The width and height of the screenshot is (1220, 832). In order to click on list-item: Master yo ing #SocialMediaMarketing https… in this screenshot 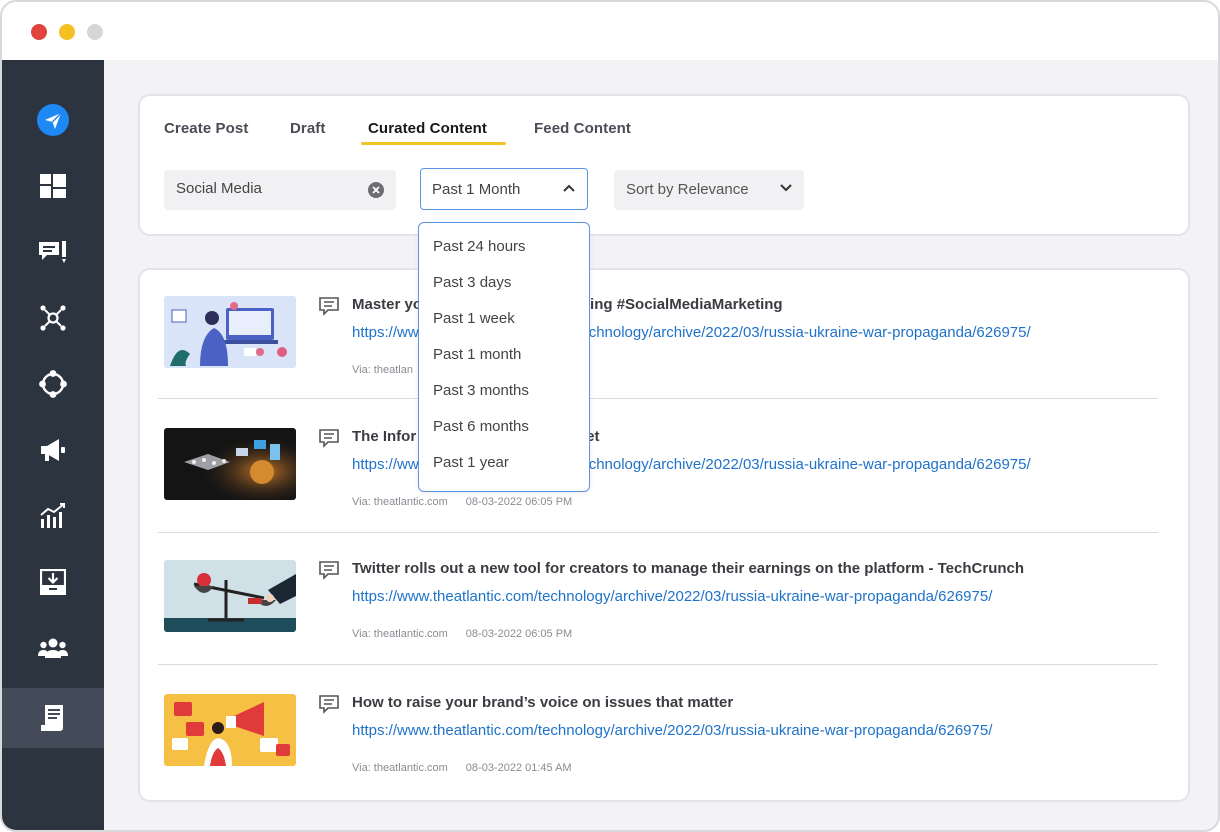, I will do `click(658, 336)`.